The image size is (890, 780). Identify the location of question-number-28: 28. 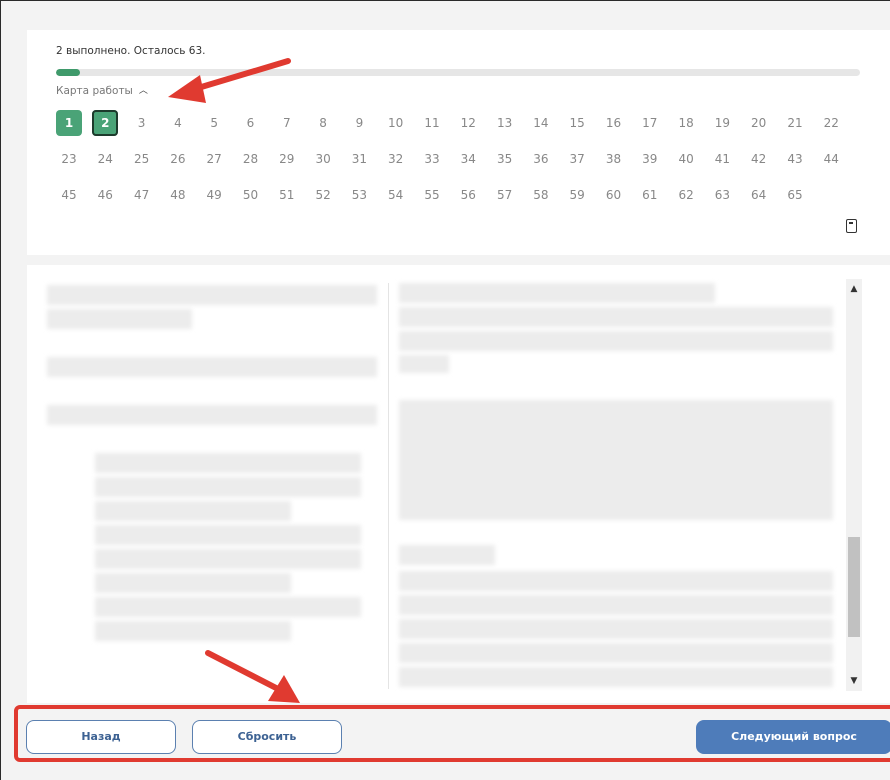
(251, 159).